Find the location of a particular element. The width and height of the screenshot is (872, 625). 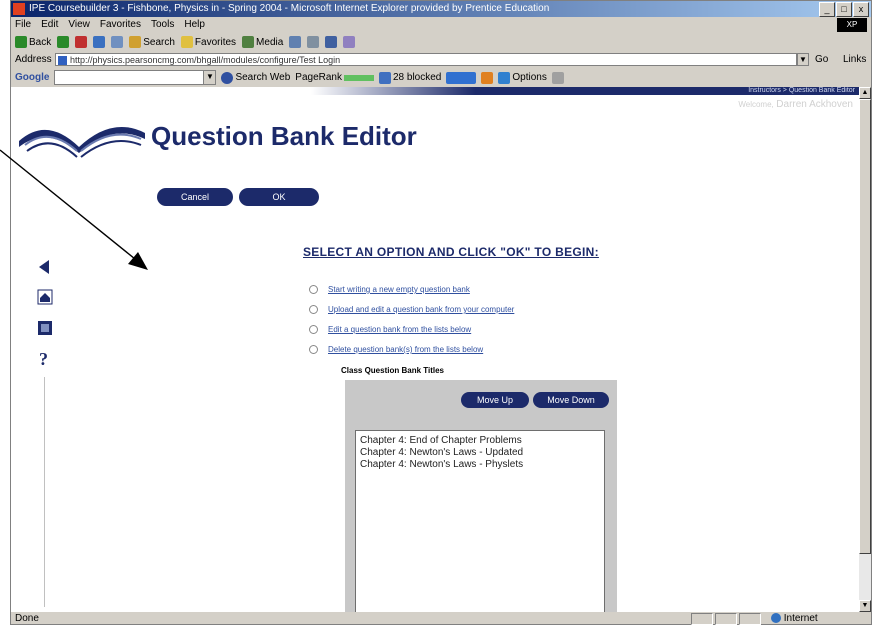

menu-help: Help is located at coordinates (194, 24).